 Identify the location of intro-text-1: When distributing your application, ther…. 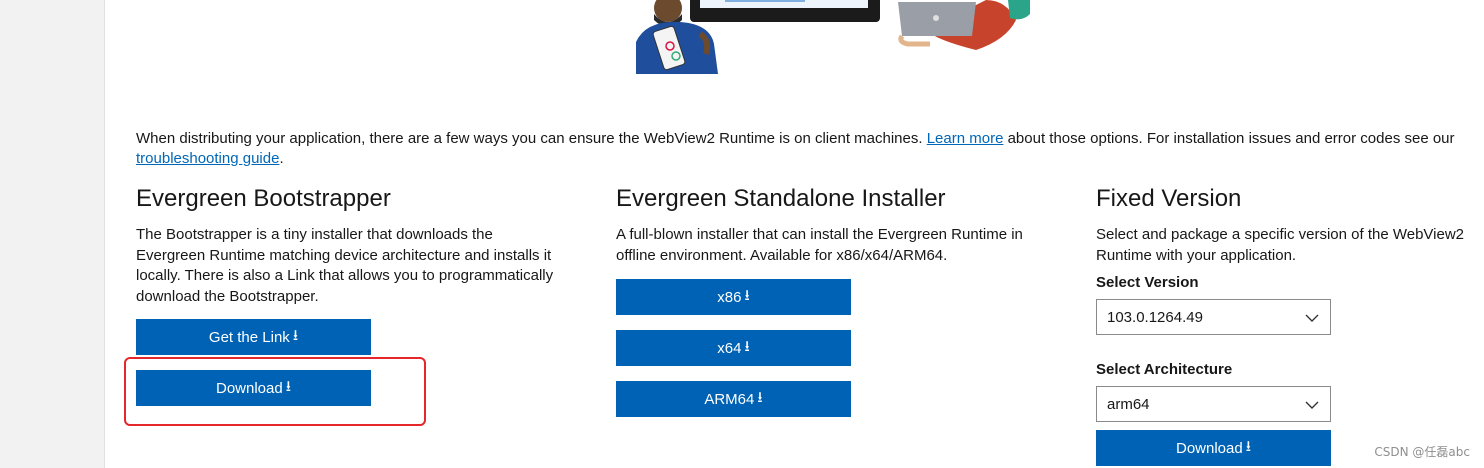
(531, 138).